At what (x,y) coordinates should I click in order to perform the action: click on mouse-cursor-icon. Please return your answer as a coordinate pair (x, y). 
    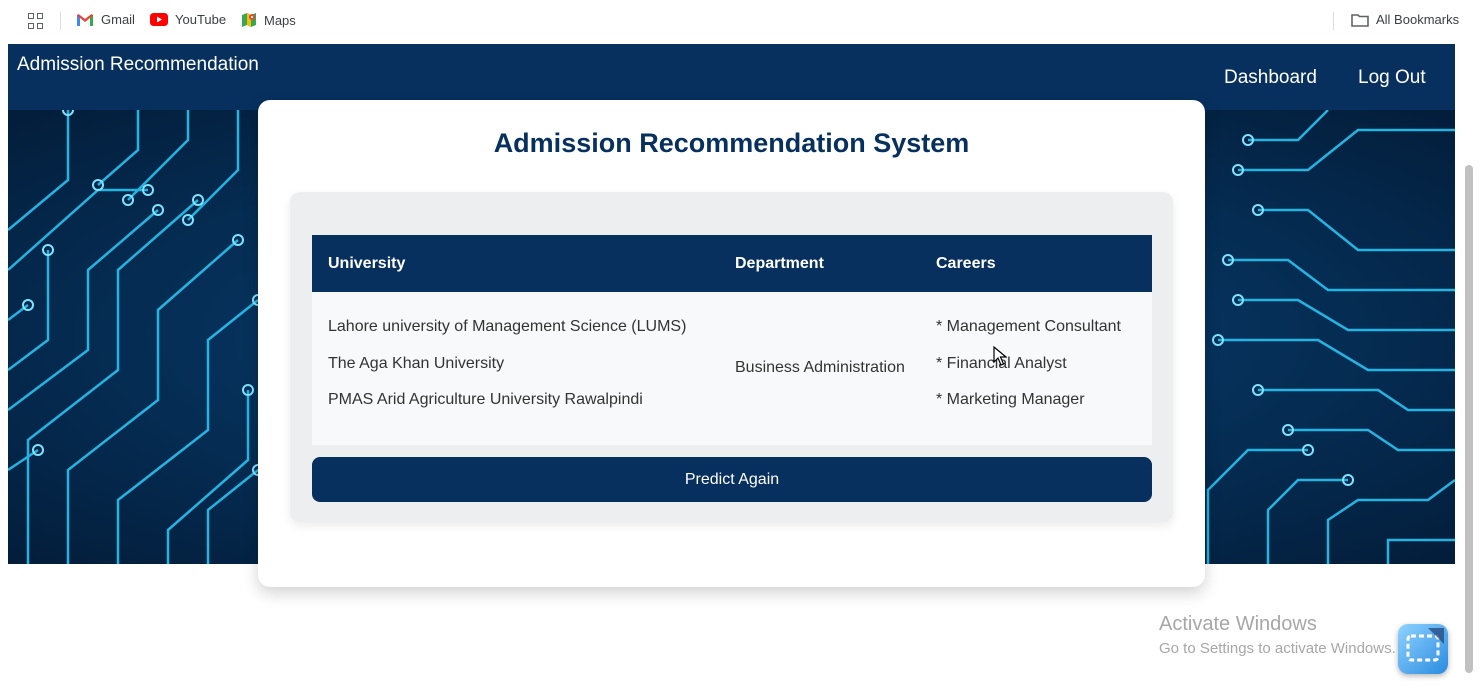
    Looking at the image, I should click on (1000, 356).